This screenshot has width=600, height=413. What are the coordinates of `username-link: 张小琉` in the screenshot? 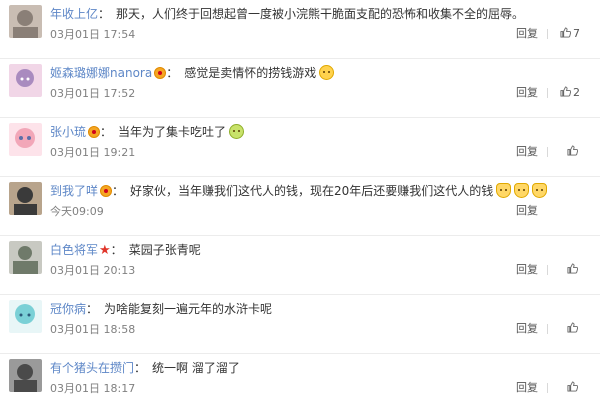 It's located at (68, 132).